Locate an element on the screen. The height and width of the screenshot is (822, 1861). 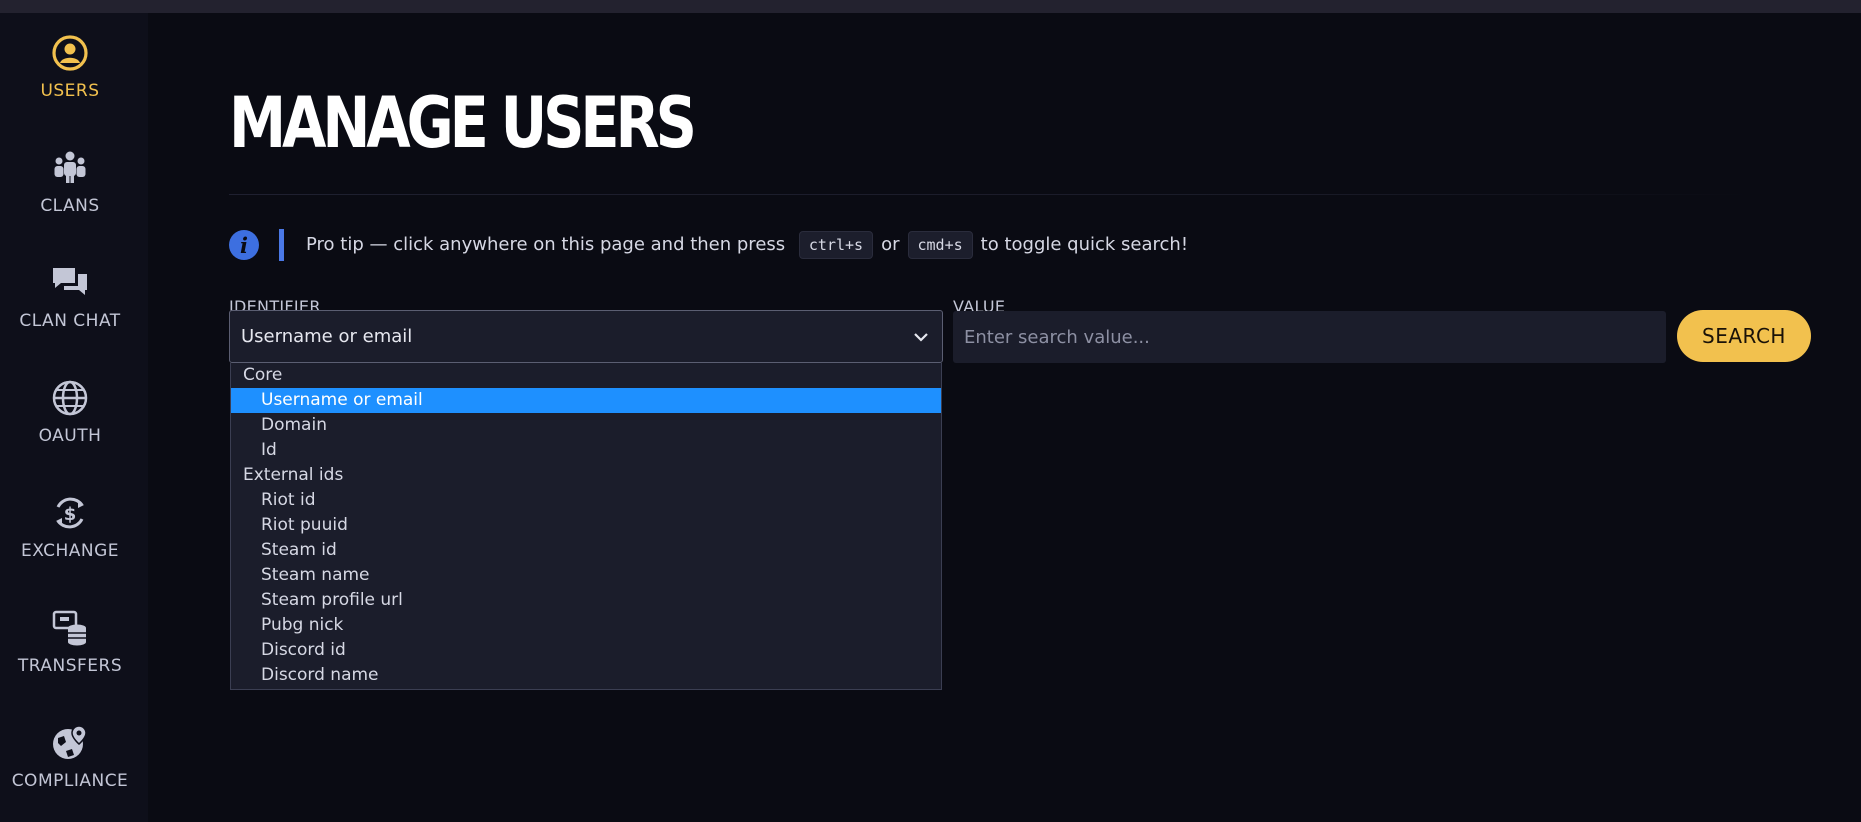
globe-location-icon is located at coordinates (70, 742).